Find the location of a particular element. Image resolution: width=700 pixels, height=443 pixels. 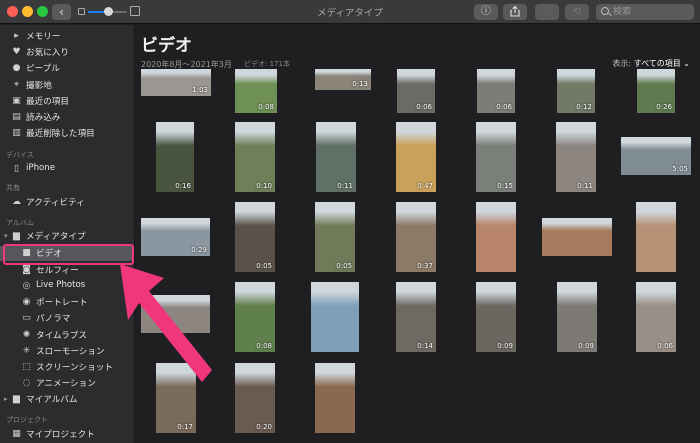

sidebar-item: ▯ iPhone is located at coordinates (67, 169).